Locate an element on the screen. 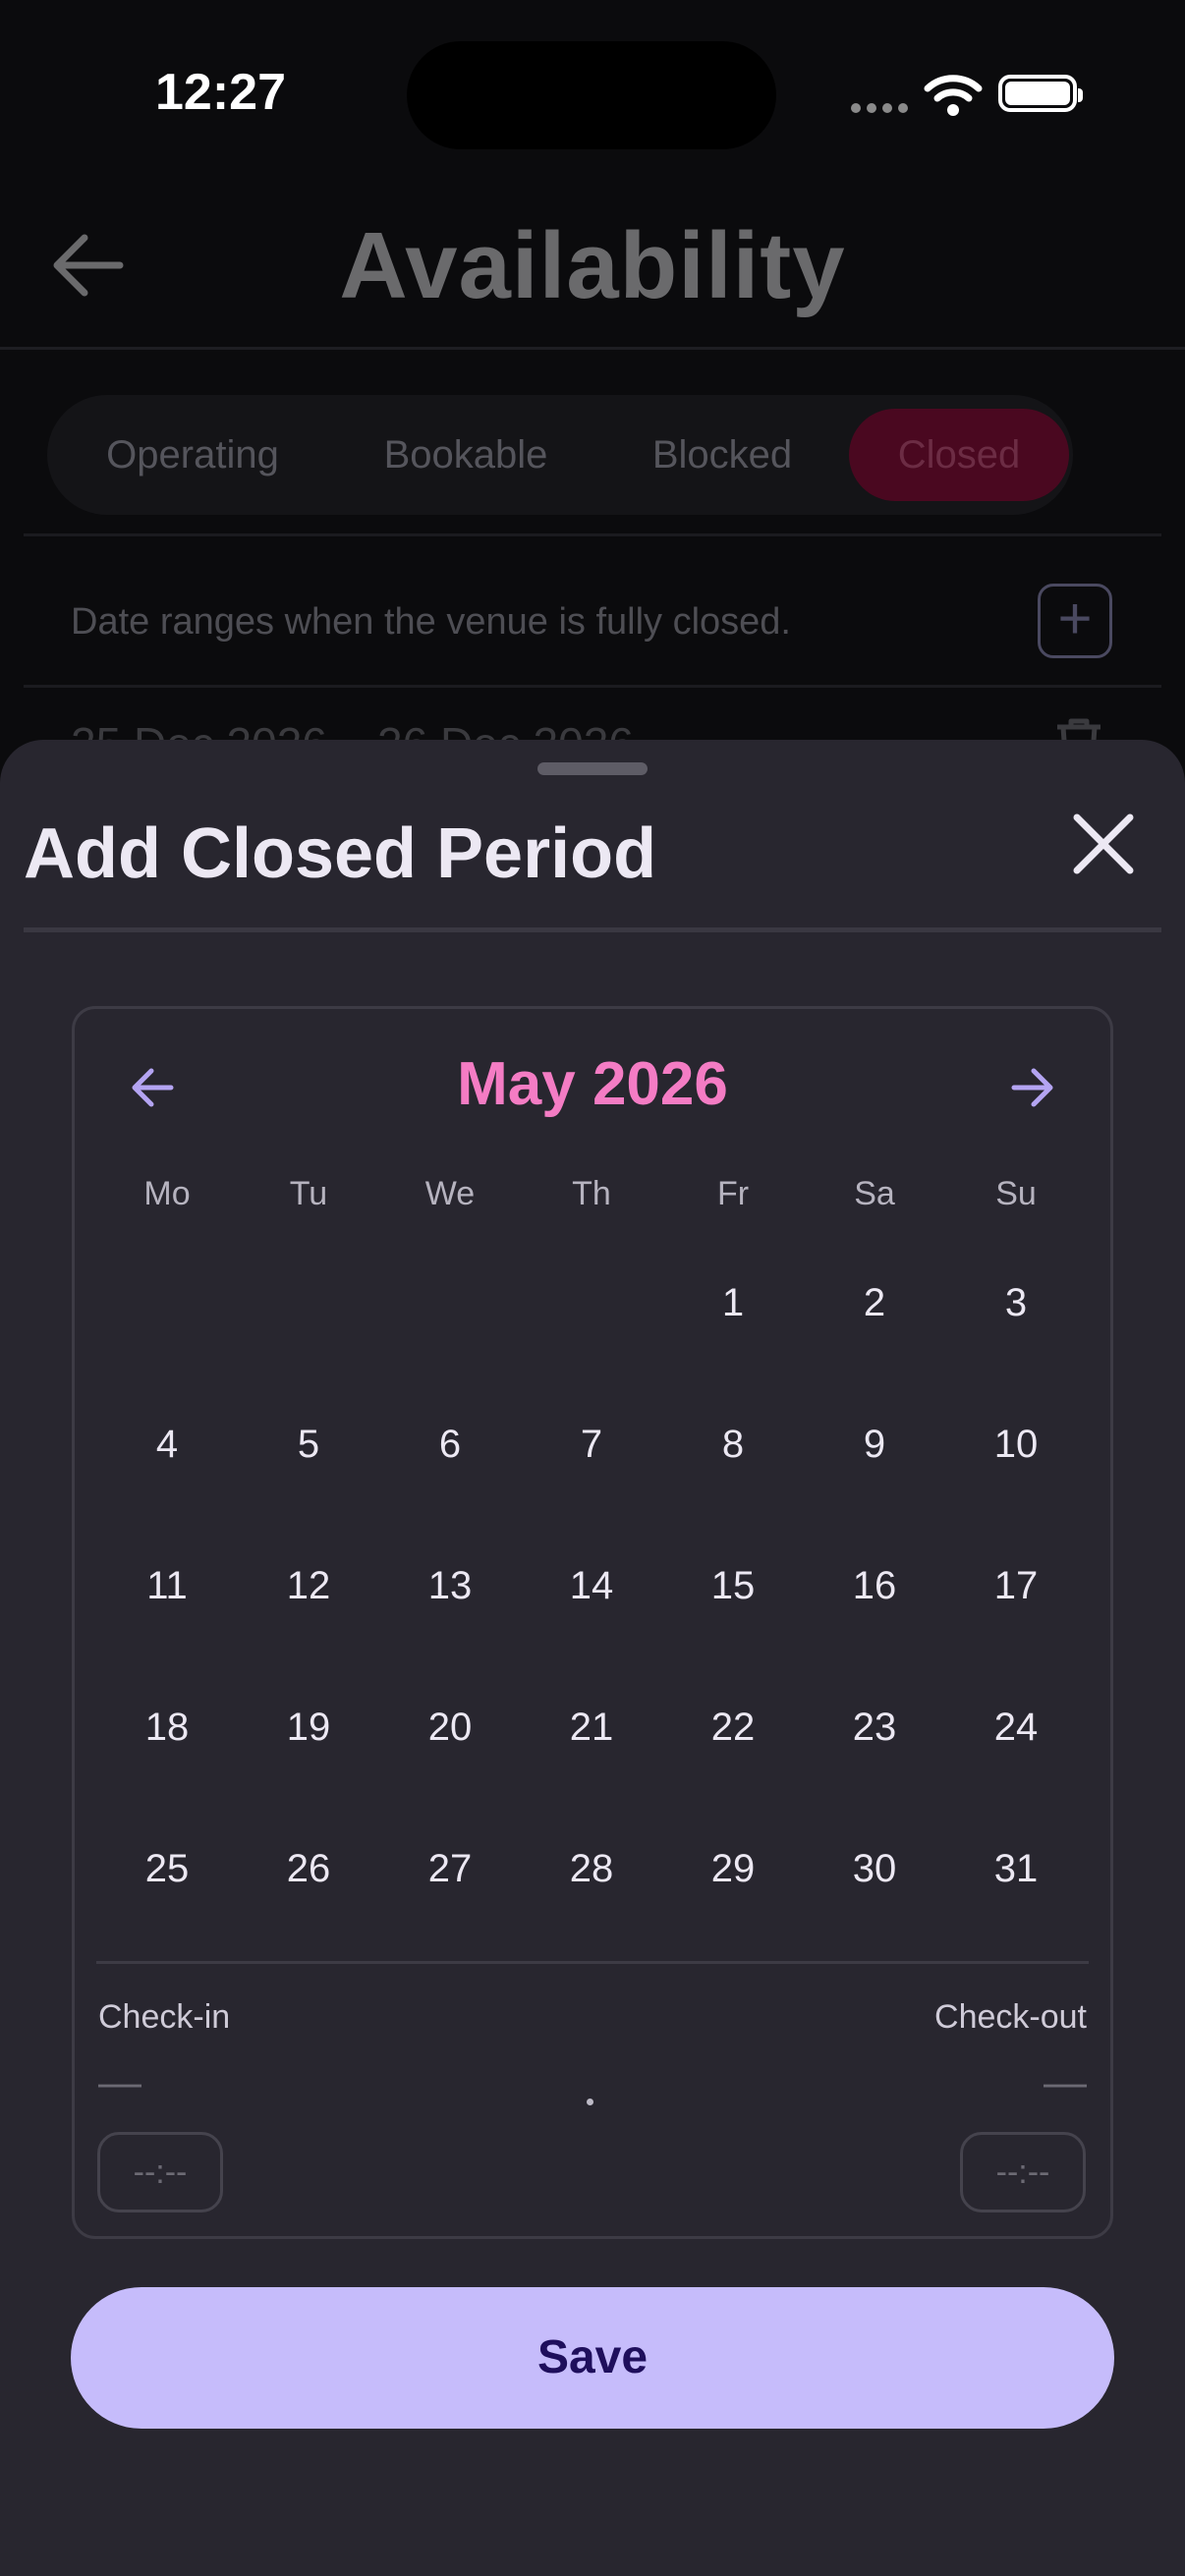  calendar-day: 8 is located at coordinates (733, 1445).